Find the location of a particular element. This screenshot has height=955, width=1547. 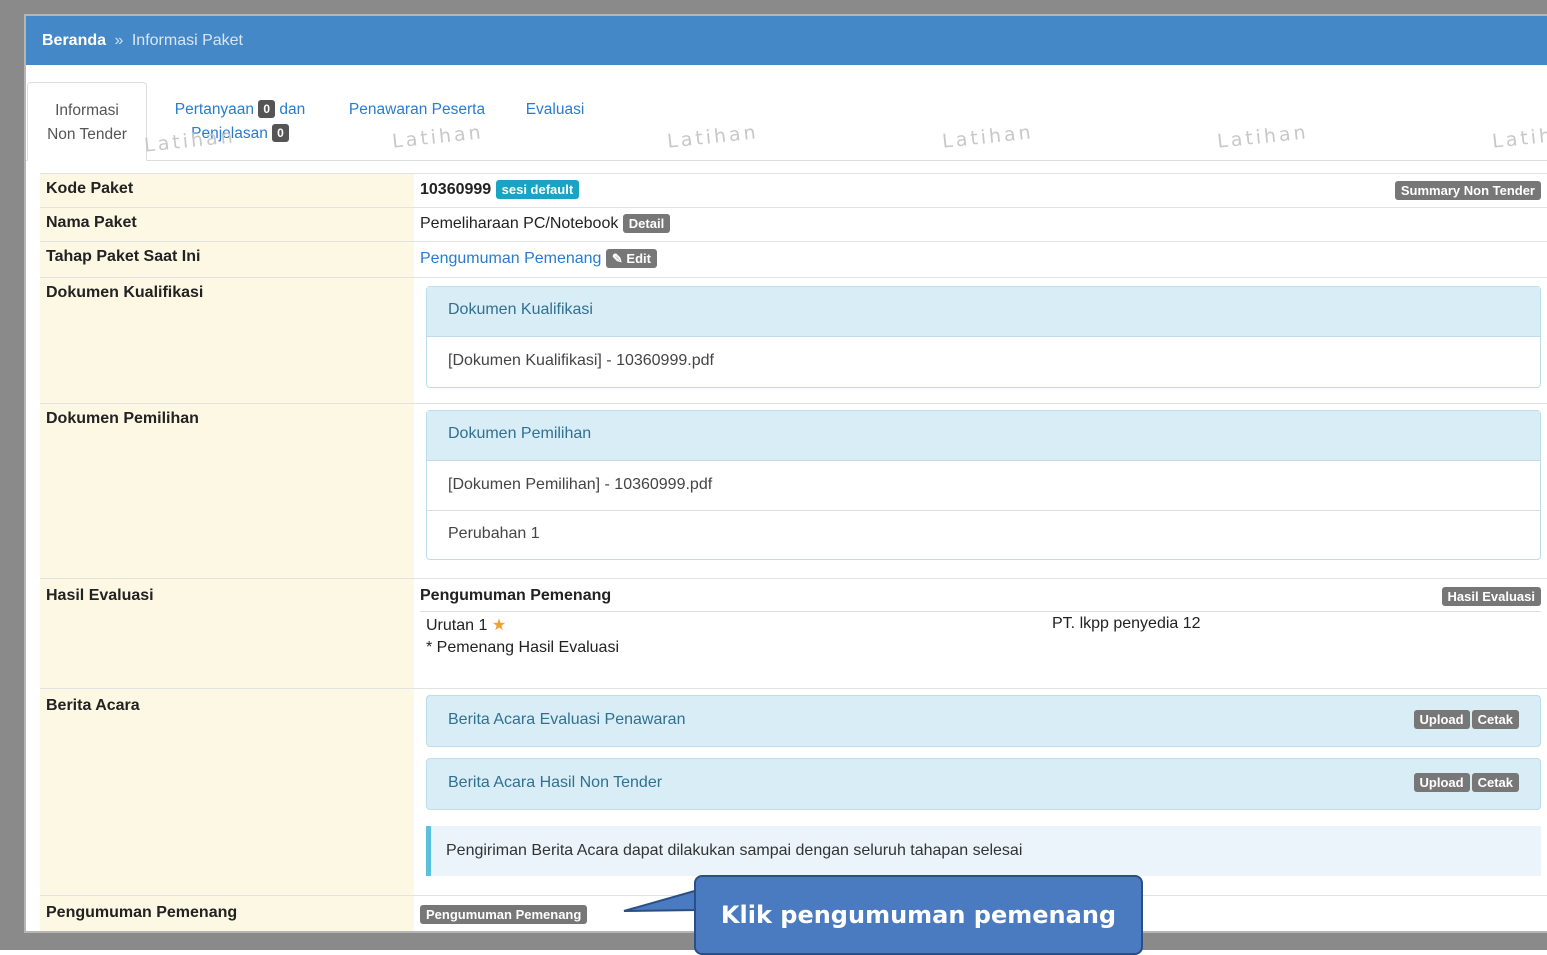

rank-label: Urutan 1 is located at coordinates (457, 625).